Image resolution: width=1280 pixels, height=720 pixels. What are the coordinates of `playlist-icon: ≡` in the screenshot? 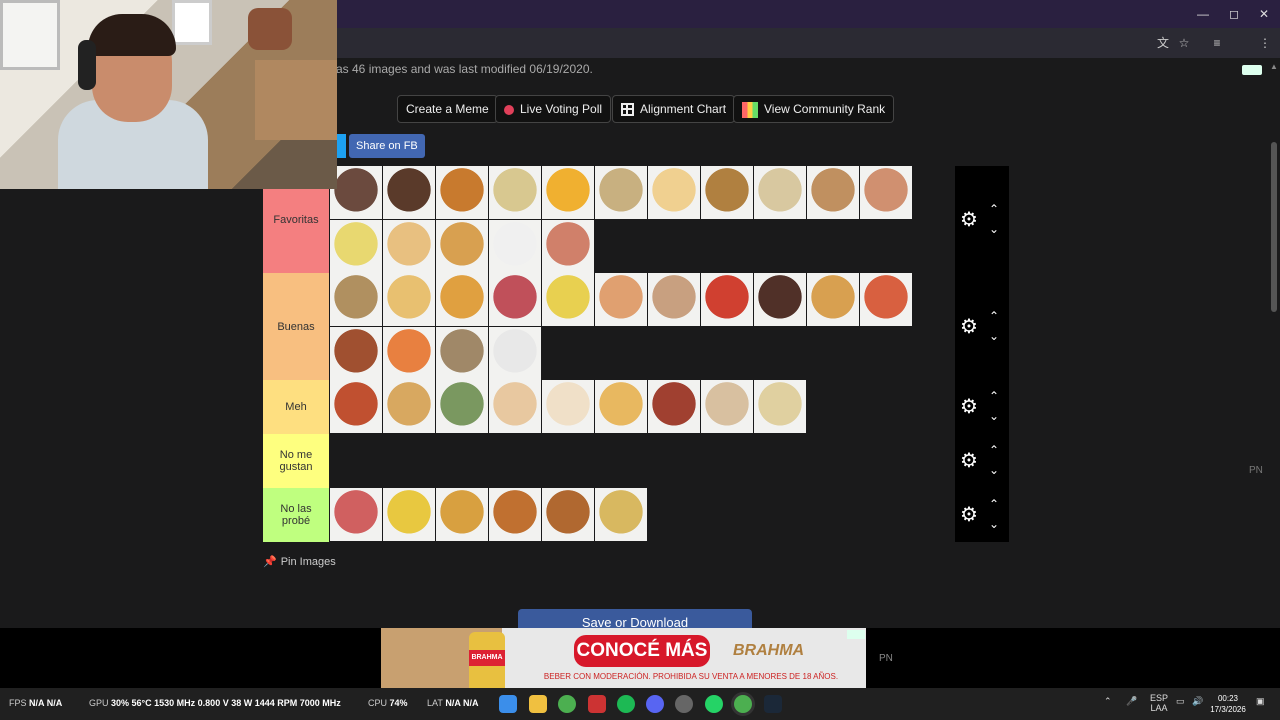 It's located at (1217, 43).